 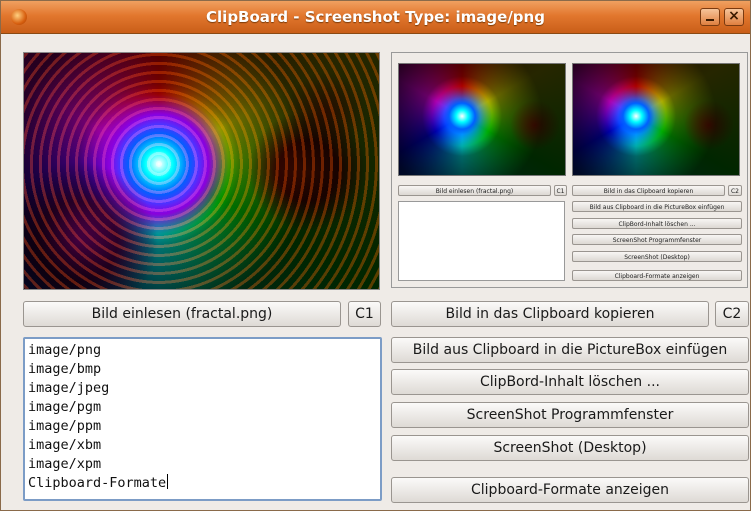 I want to click on list-item: image/xpm, so click(x=65, y=464).